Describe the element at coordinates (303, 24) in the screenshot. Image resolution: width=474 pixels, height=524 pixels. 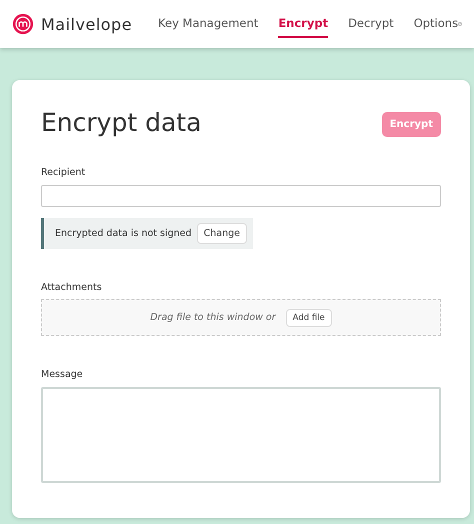
I see `nav-tab: Encrypt` at that location.